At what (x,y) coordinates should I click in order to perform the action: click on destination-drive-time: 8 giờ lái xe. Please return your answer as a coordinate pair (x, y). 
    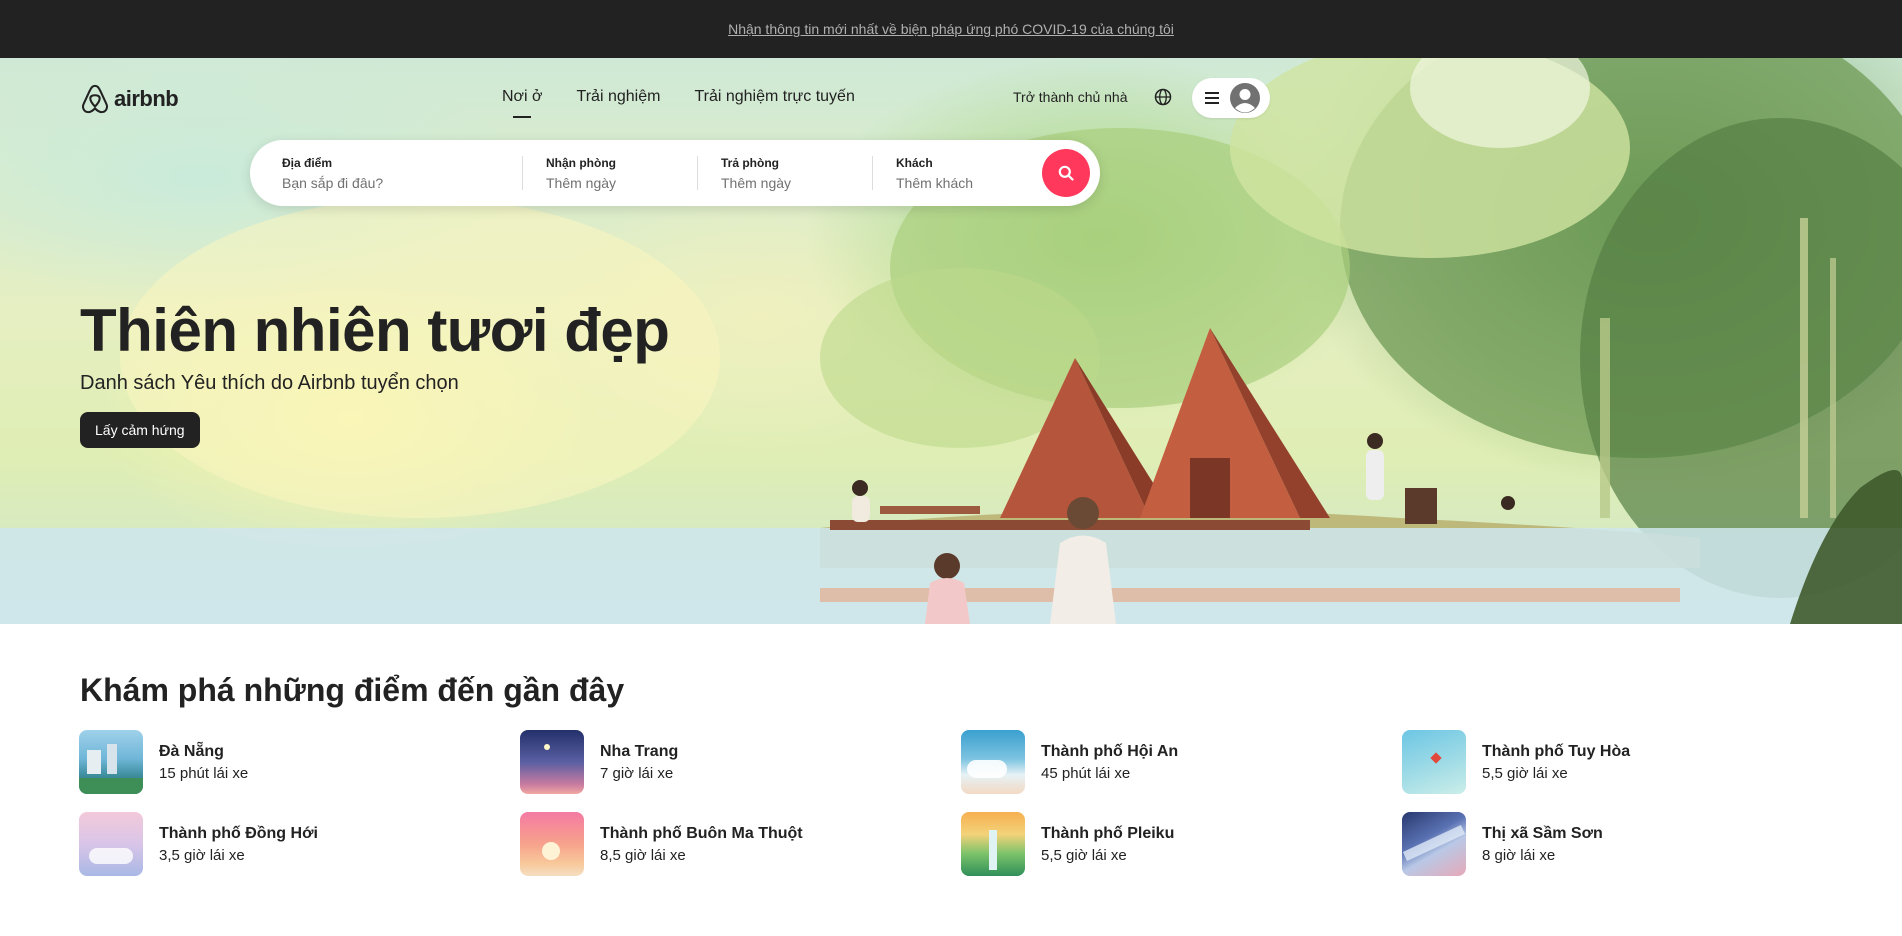
    Looking at the image, I should click on (1519, 855).